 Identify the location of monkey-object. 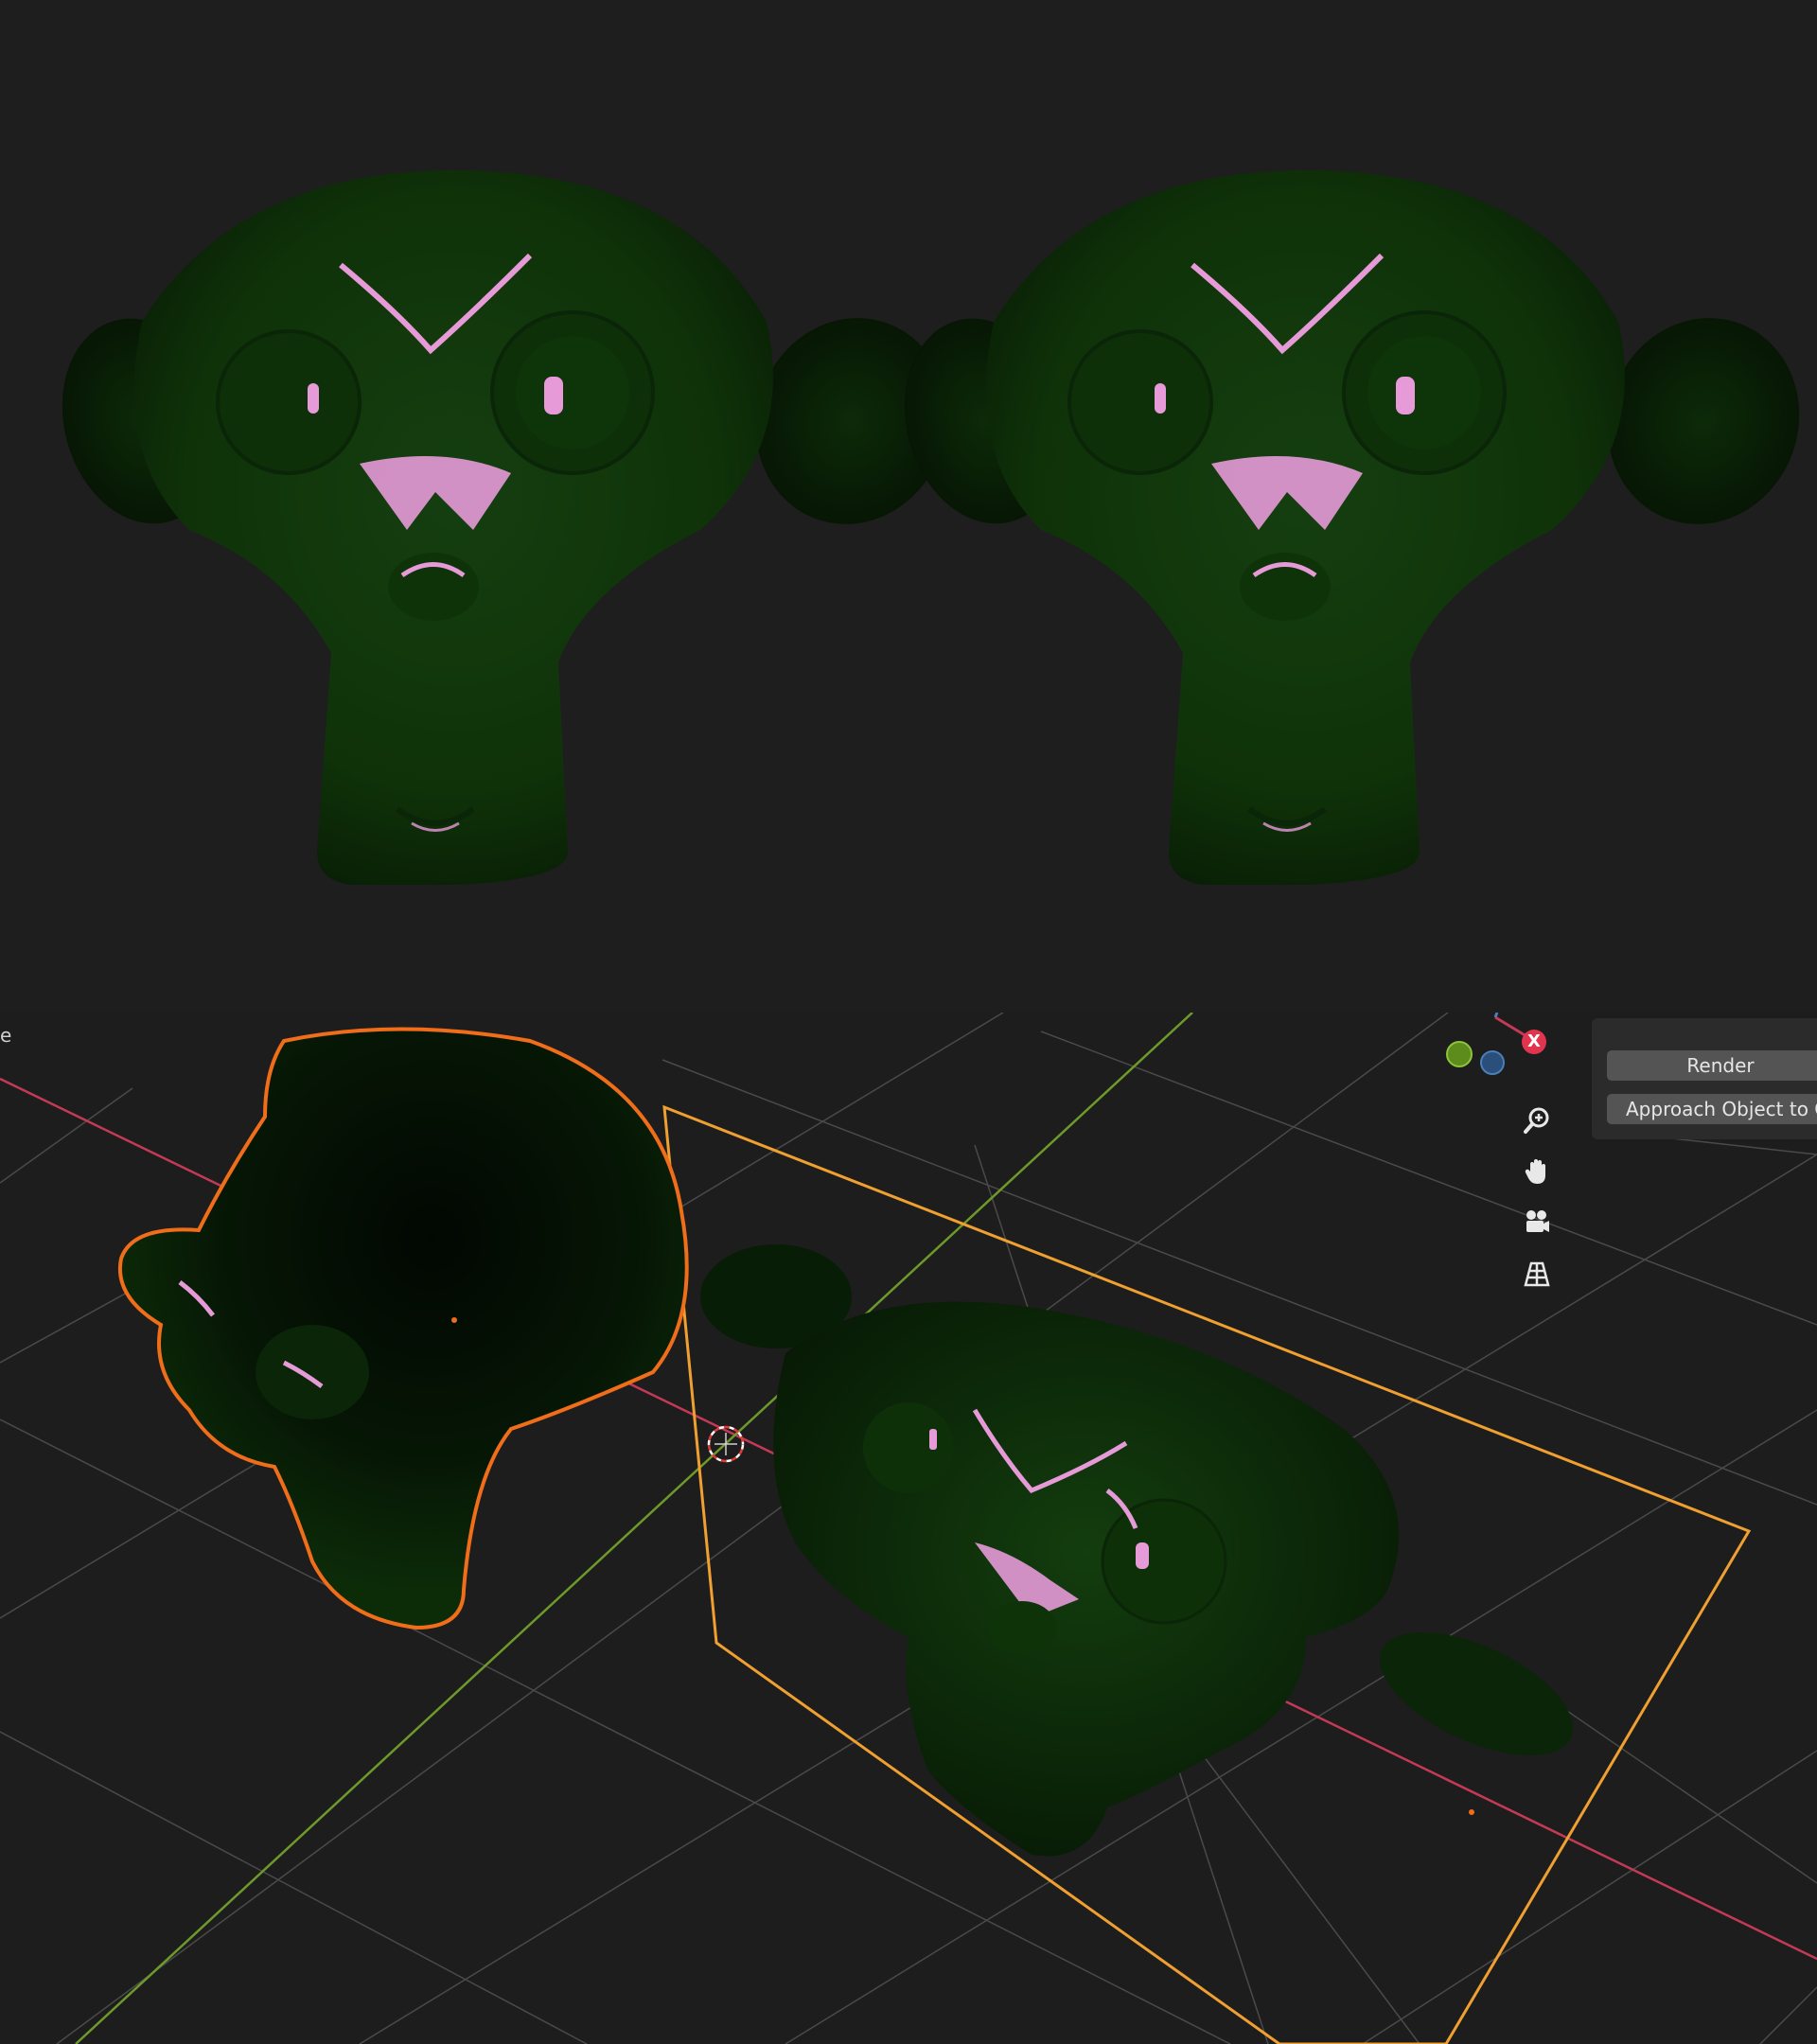
(1146, 1550).